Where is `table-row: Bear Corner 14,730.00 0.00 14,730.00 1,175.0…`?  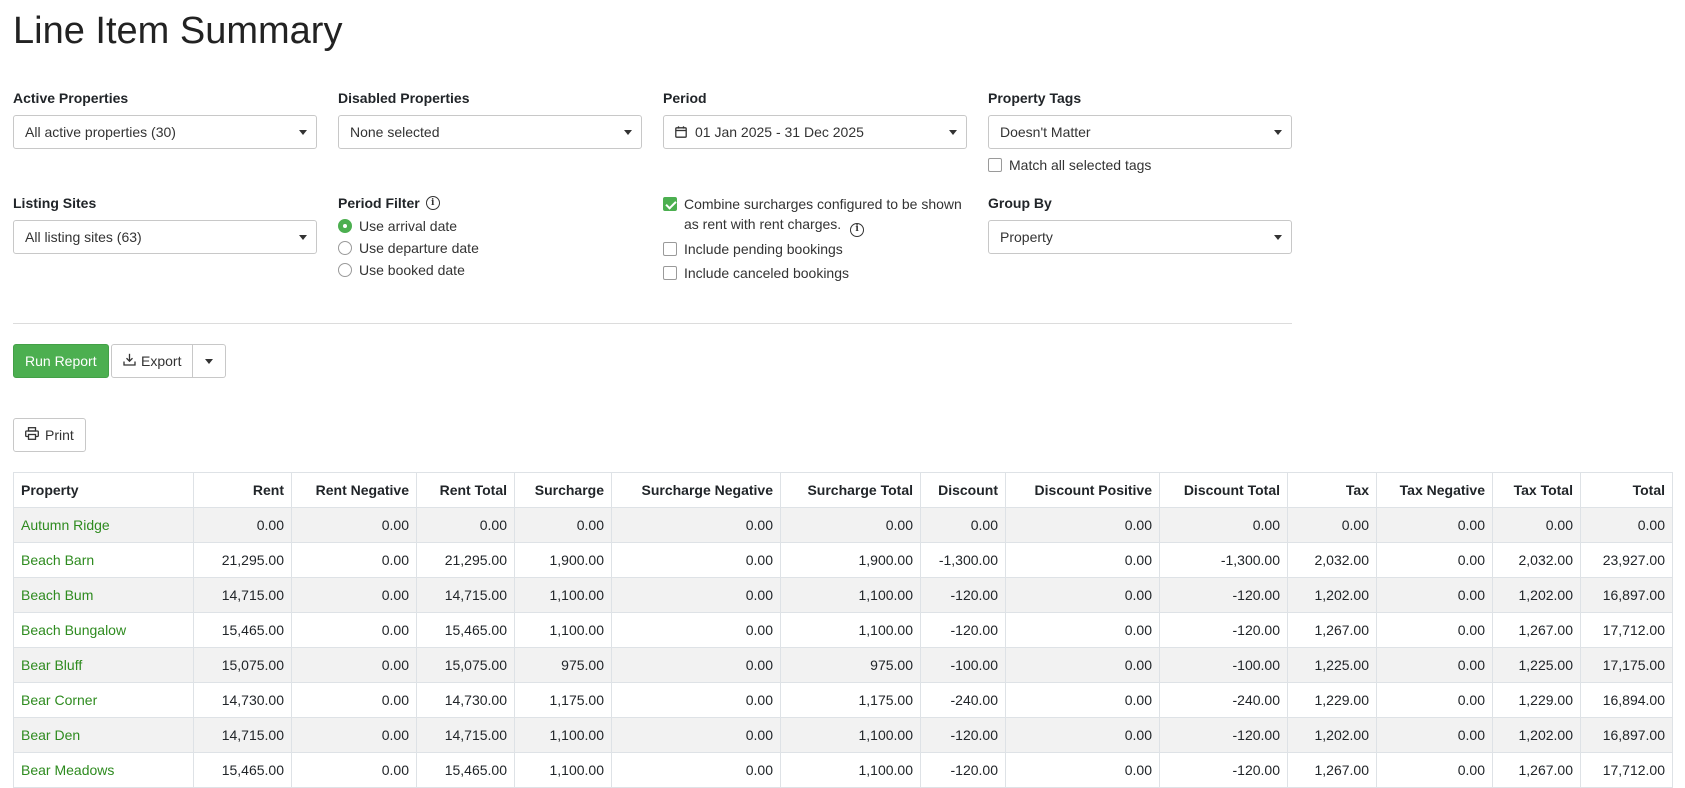 table-row: Bear Corner 14,730.00 0.00 14,730.00 1,175.0… is located at coordinates (843, 700).